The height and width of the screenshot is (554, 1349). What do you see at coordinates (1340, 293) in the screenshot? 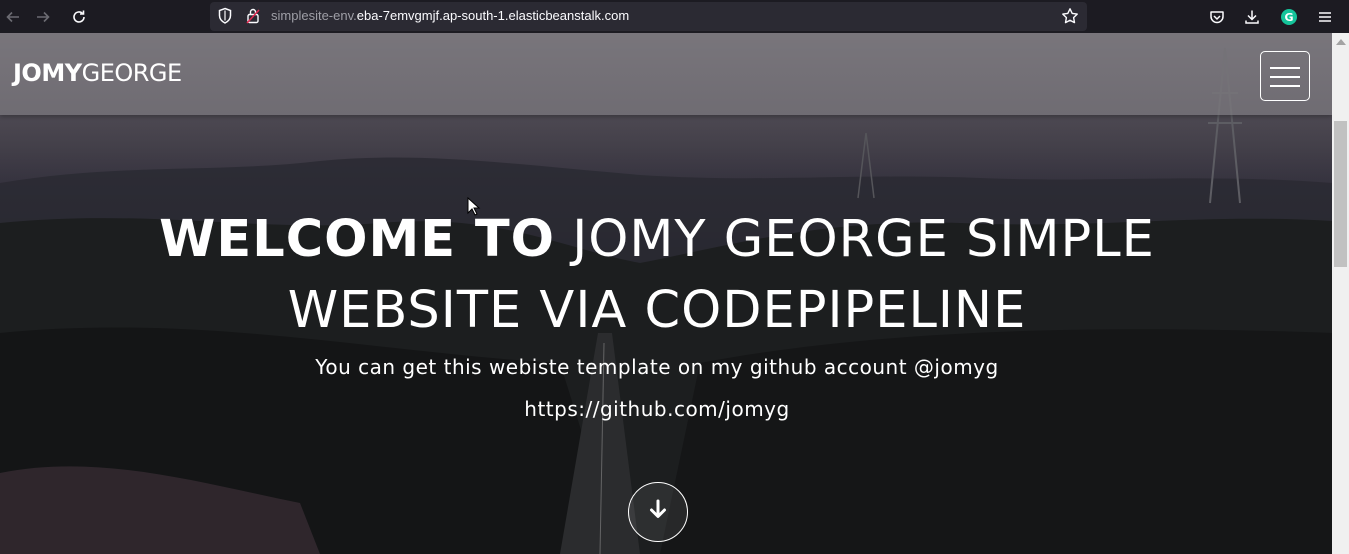
I see `page-scrollbar` at bounding box center [1340, 293].